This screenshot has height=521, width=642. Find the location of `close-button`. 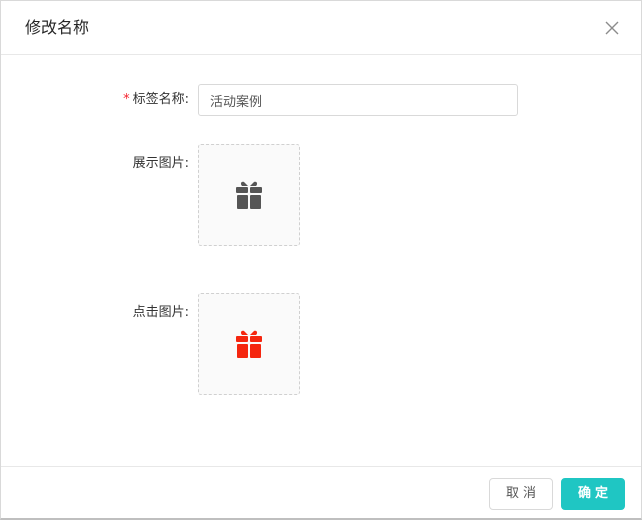

close-button is located at coordinates (612, 28).